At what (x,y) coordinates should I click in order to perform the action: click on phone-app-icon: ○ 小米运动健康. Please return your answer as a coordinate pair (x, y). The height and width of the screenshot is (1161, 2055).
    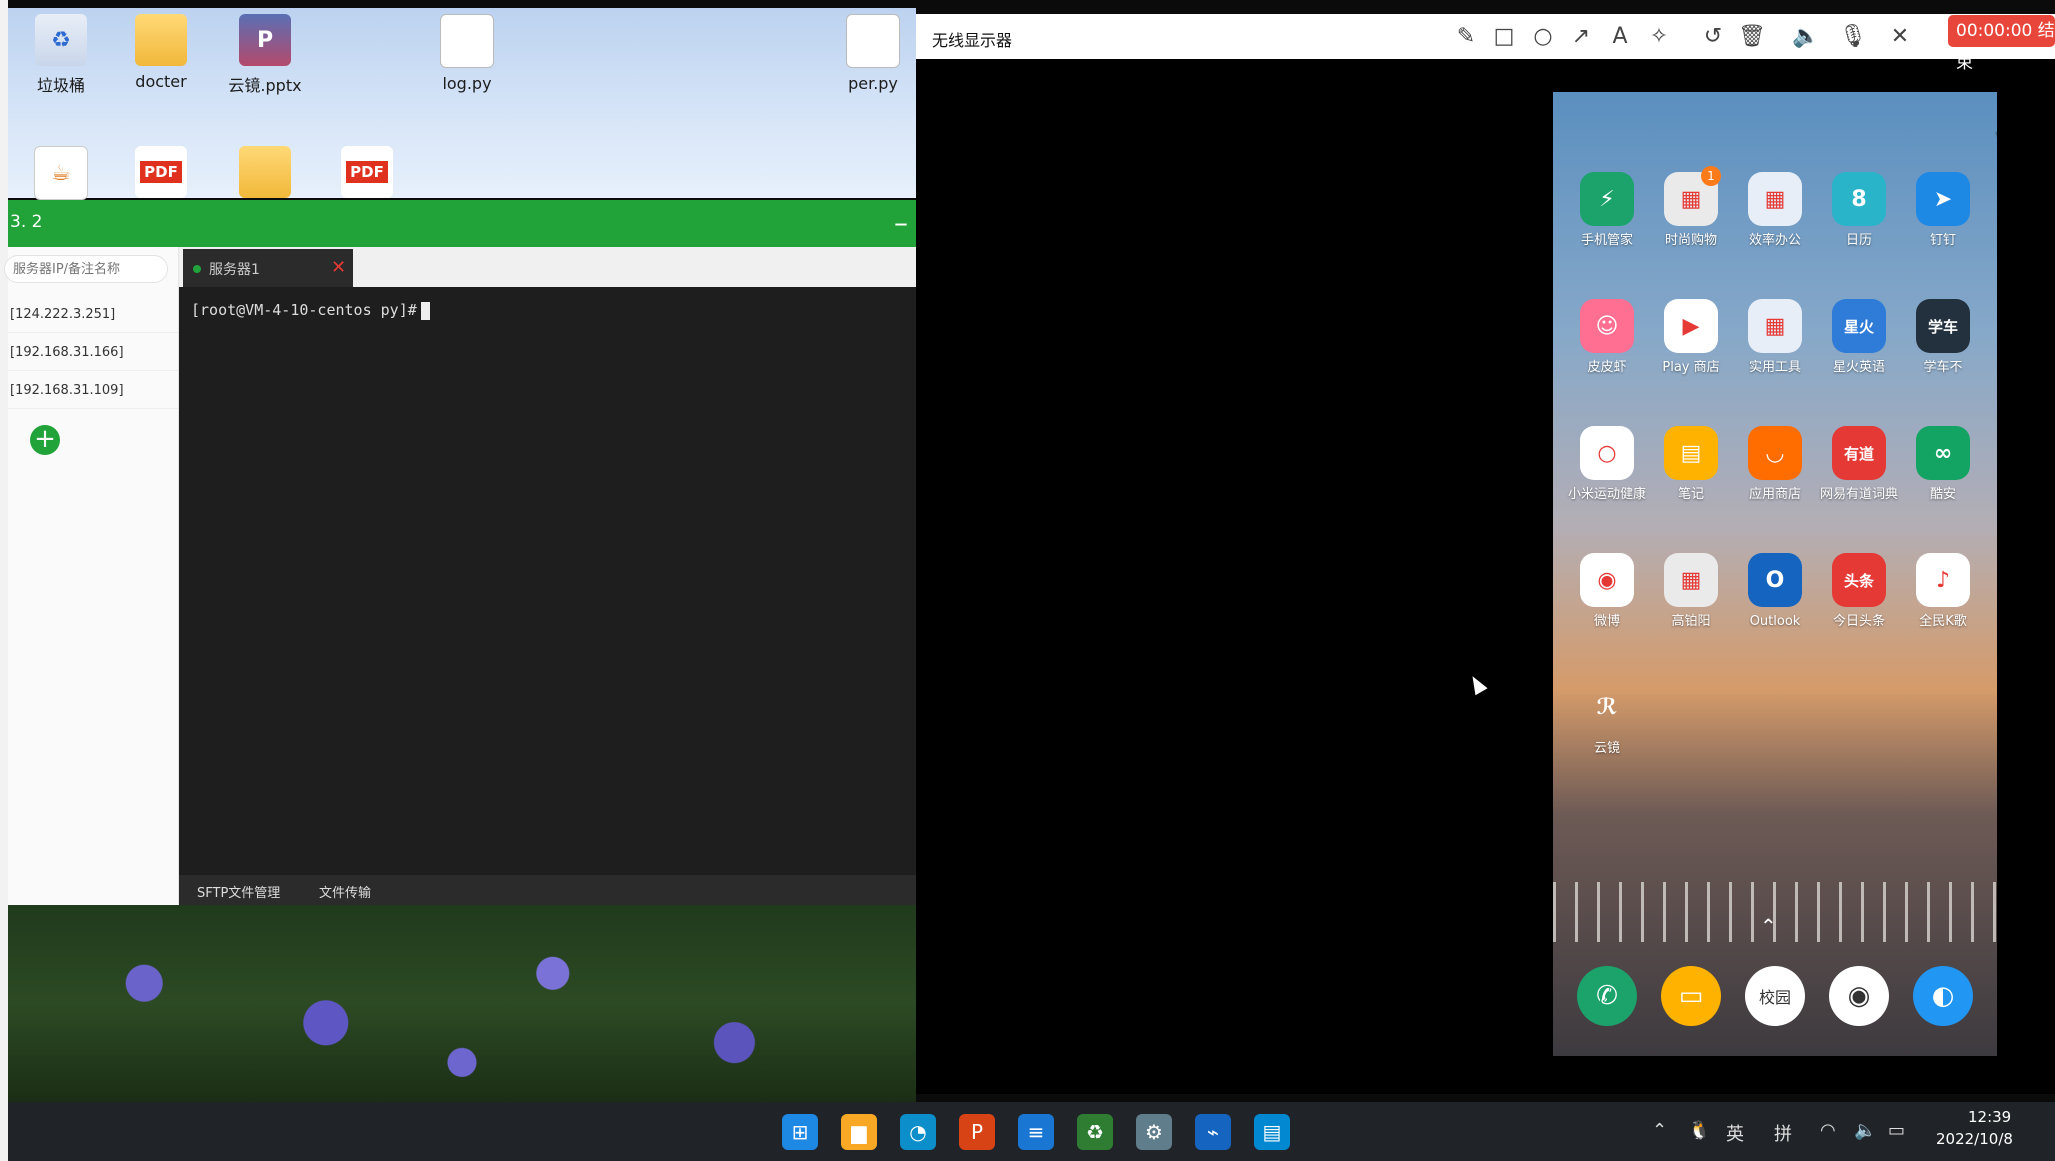
    Looking at the image, I should click on (1607, 464).